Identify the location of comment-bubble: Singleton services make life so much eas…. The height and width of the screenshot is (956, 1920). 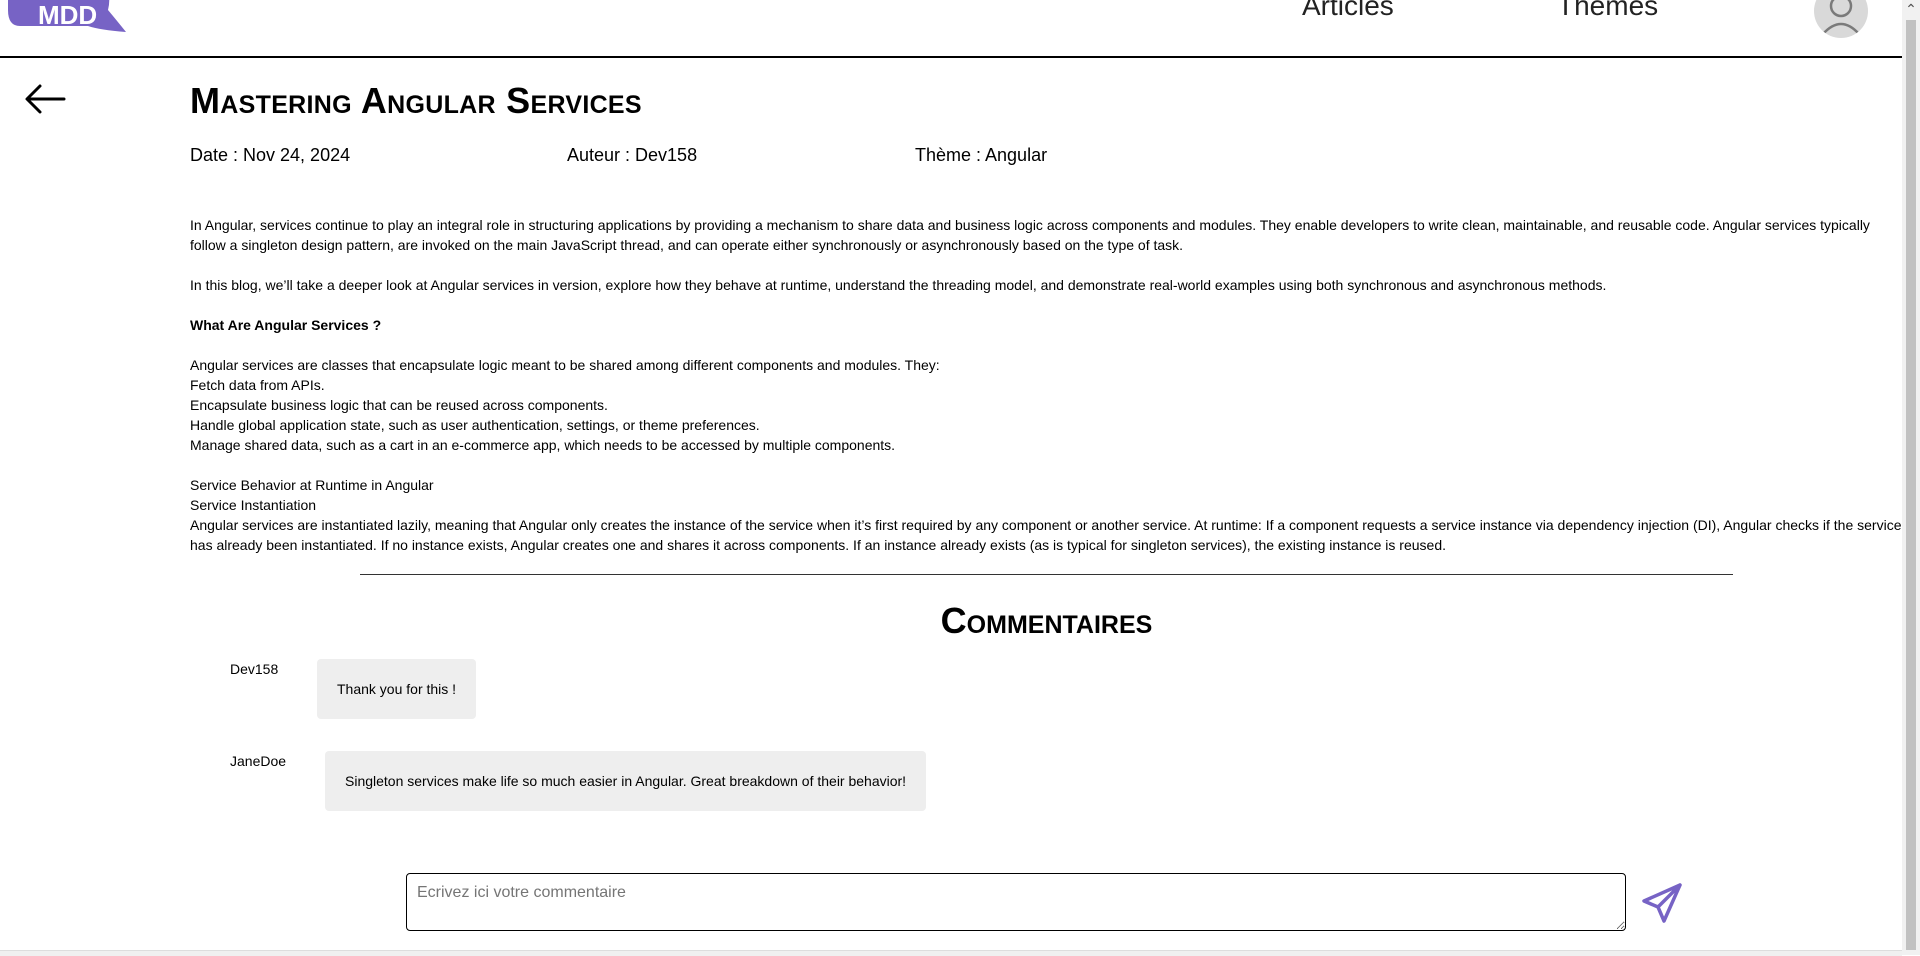
(626, 781).